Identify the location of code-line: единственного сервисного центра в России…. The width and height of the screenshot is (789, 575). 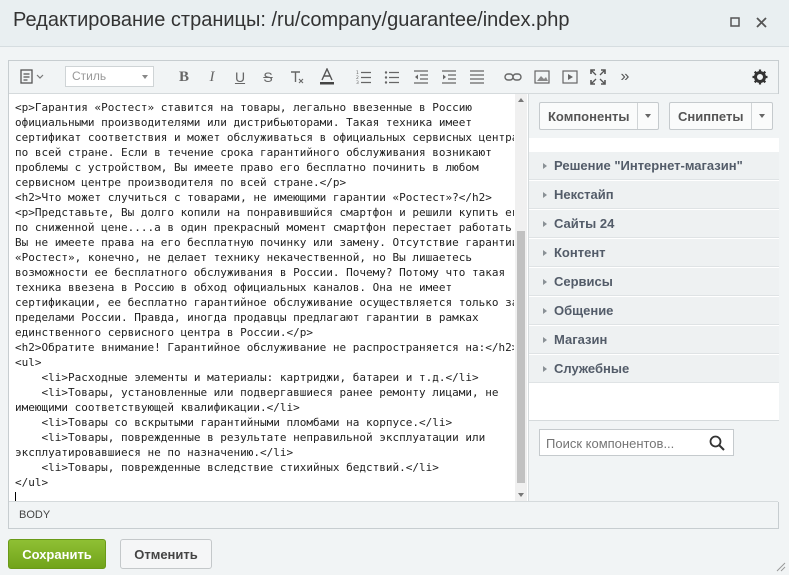
(164, 332).